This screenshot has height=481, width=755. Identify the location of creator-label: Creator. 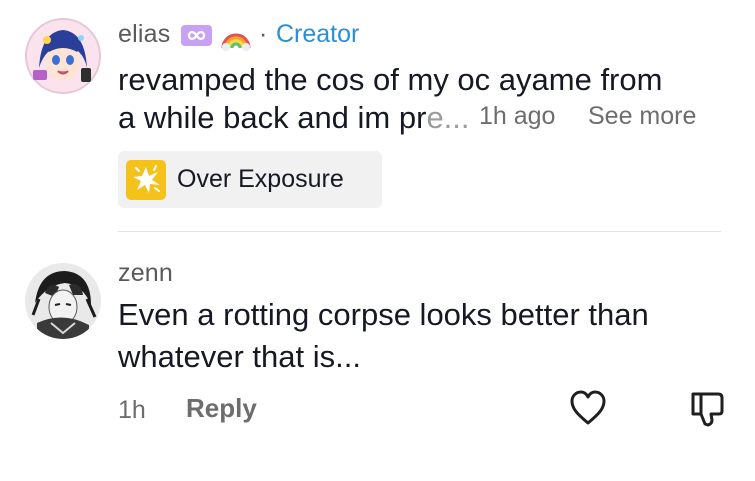
(318, 34).